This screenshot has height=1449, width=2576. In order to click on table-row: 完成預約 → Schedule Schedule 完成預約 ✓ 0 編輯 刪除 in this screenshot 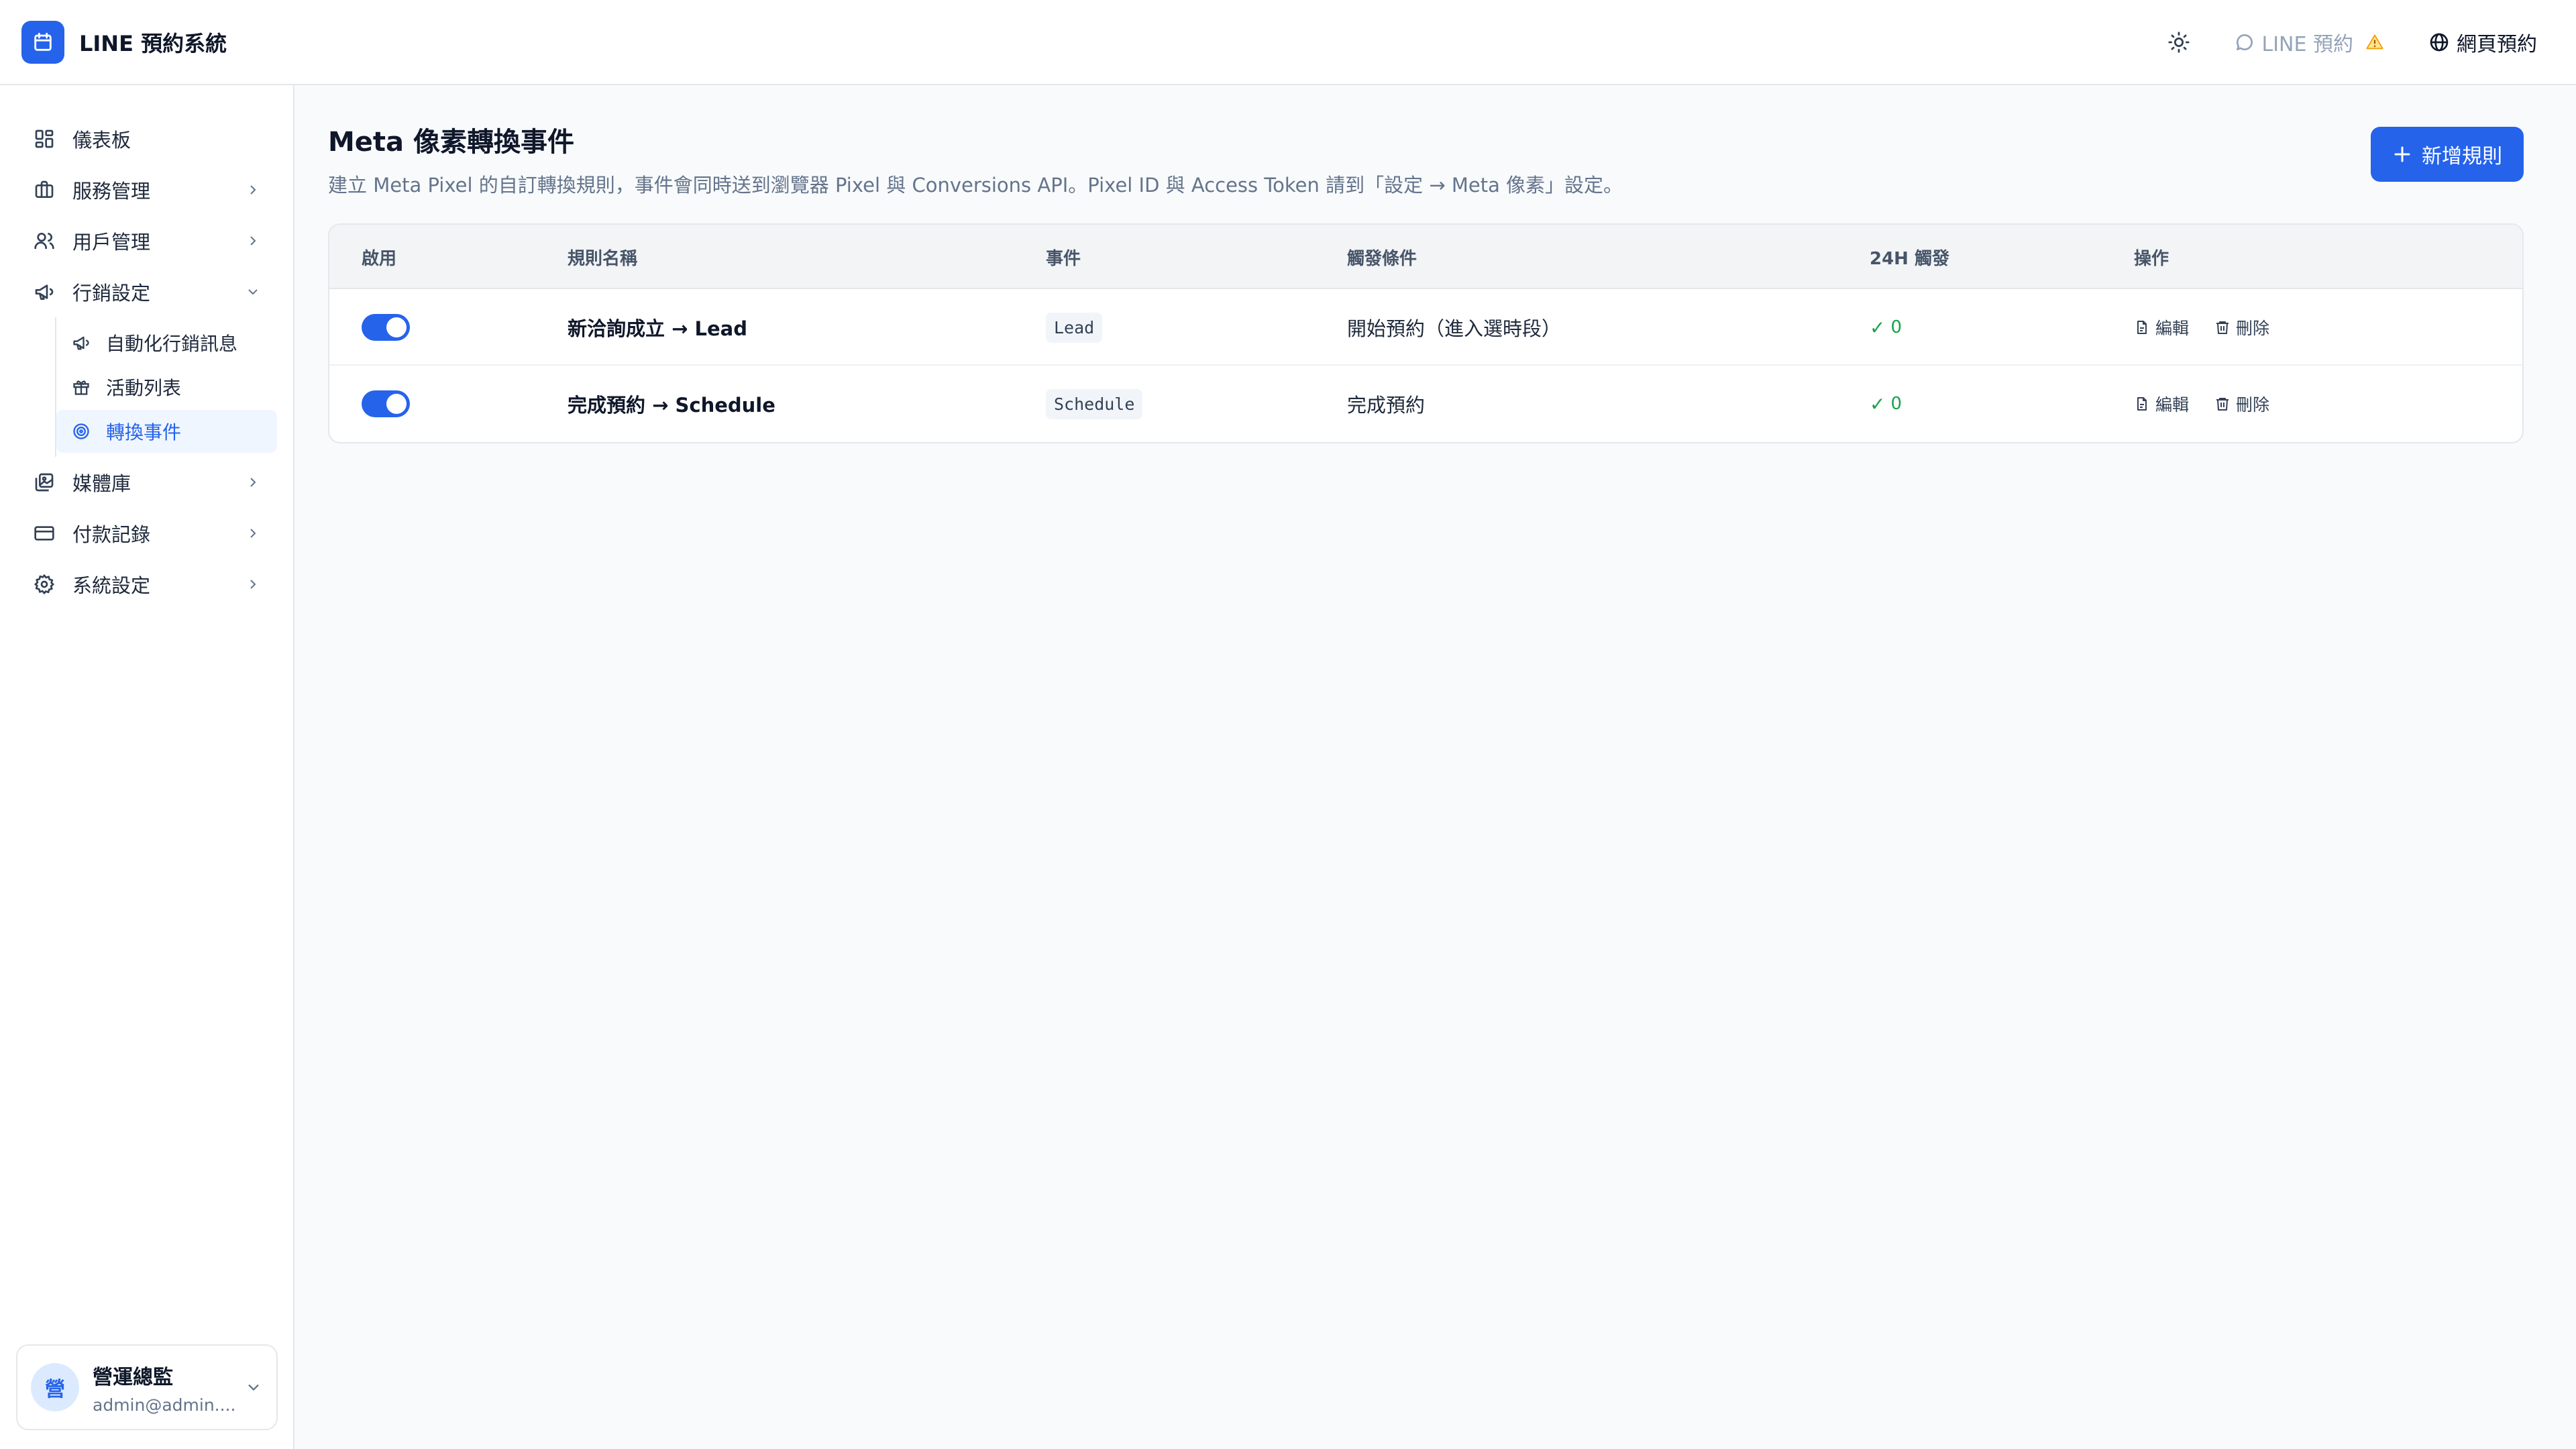, I will do `click(1425, 404)`.